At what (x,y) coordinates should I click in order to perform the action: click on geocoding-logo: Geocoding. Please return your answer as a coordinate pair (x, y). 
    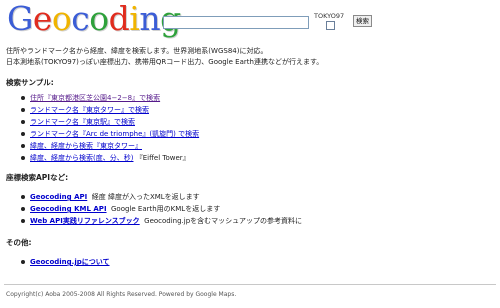
    Looking at the image, I should click on (94, 19).